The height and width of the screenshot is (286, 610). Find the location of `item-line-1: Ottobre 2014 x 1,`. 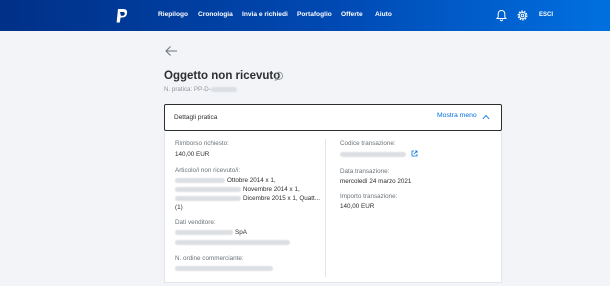

item-line-1: Ottobre 2014 x 1, is located at coordinates (225, 180).